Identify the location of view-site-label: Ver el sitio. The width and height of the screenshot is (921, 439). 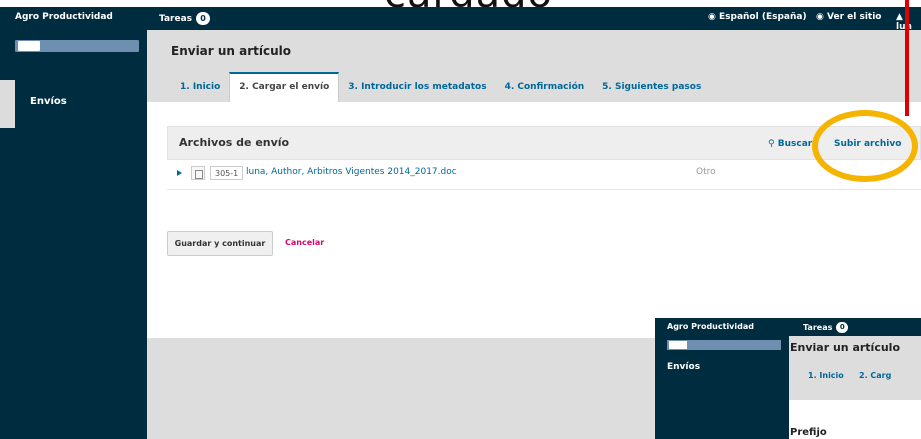
(854, 17).